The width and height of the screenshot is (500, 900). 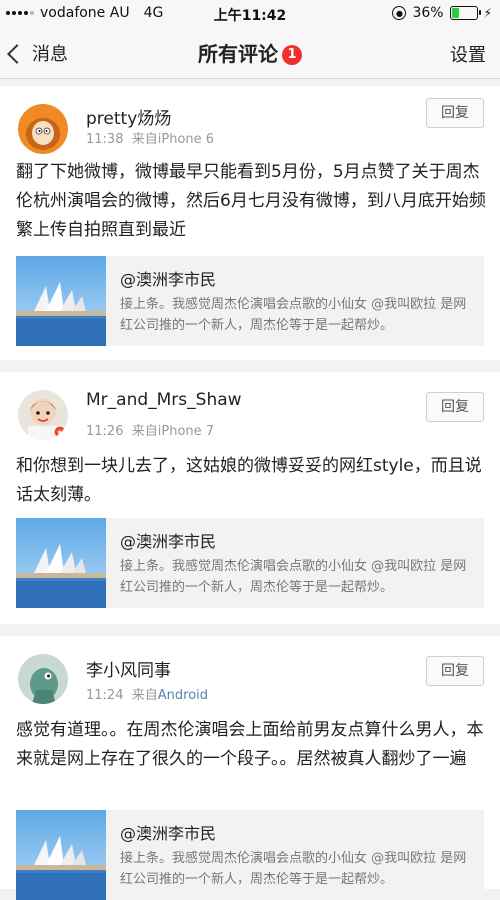 I want to click on comment-text: 和你想到一块儿去了，这姑娘的微博妥妥的网红style，而且说话太刻薄。, so click(x=249, y=480).